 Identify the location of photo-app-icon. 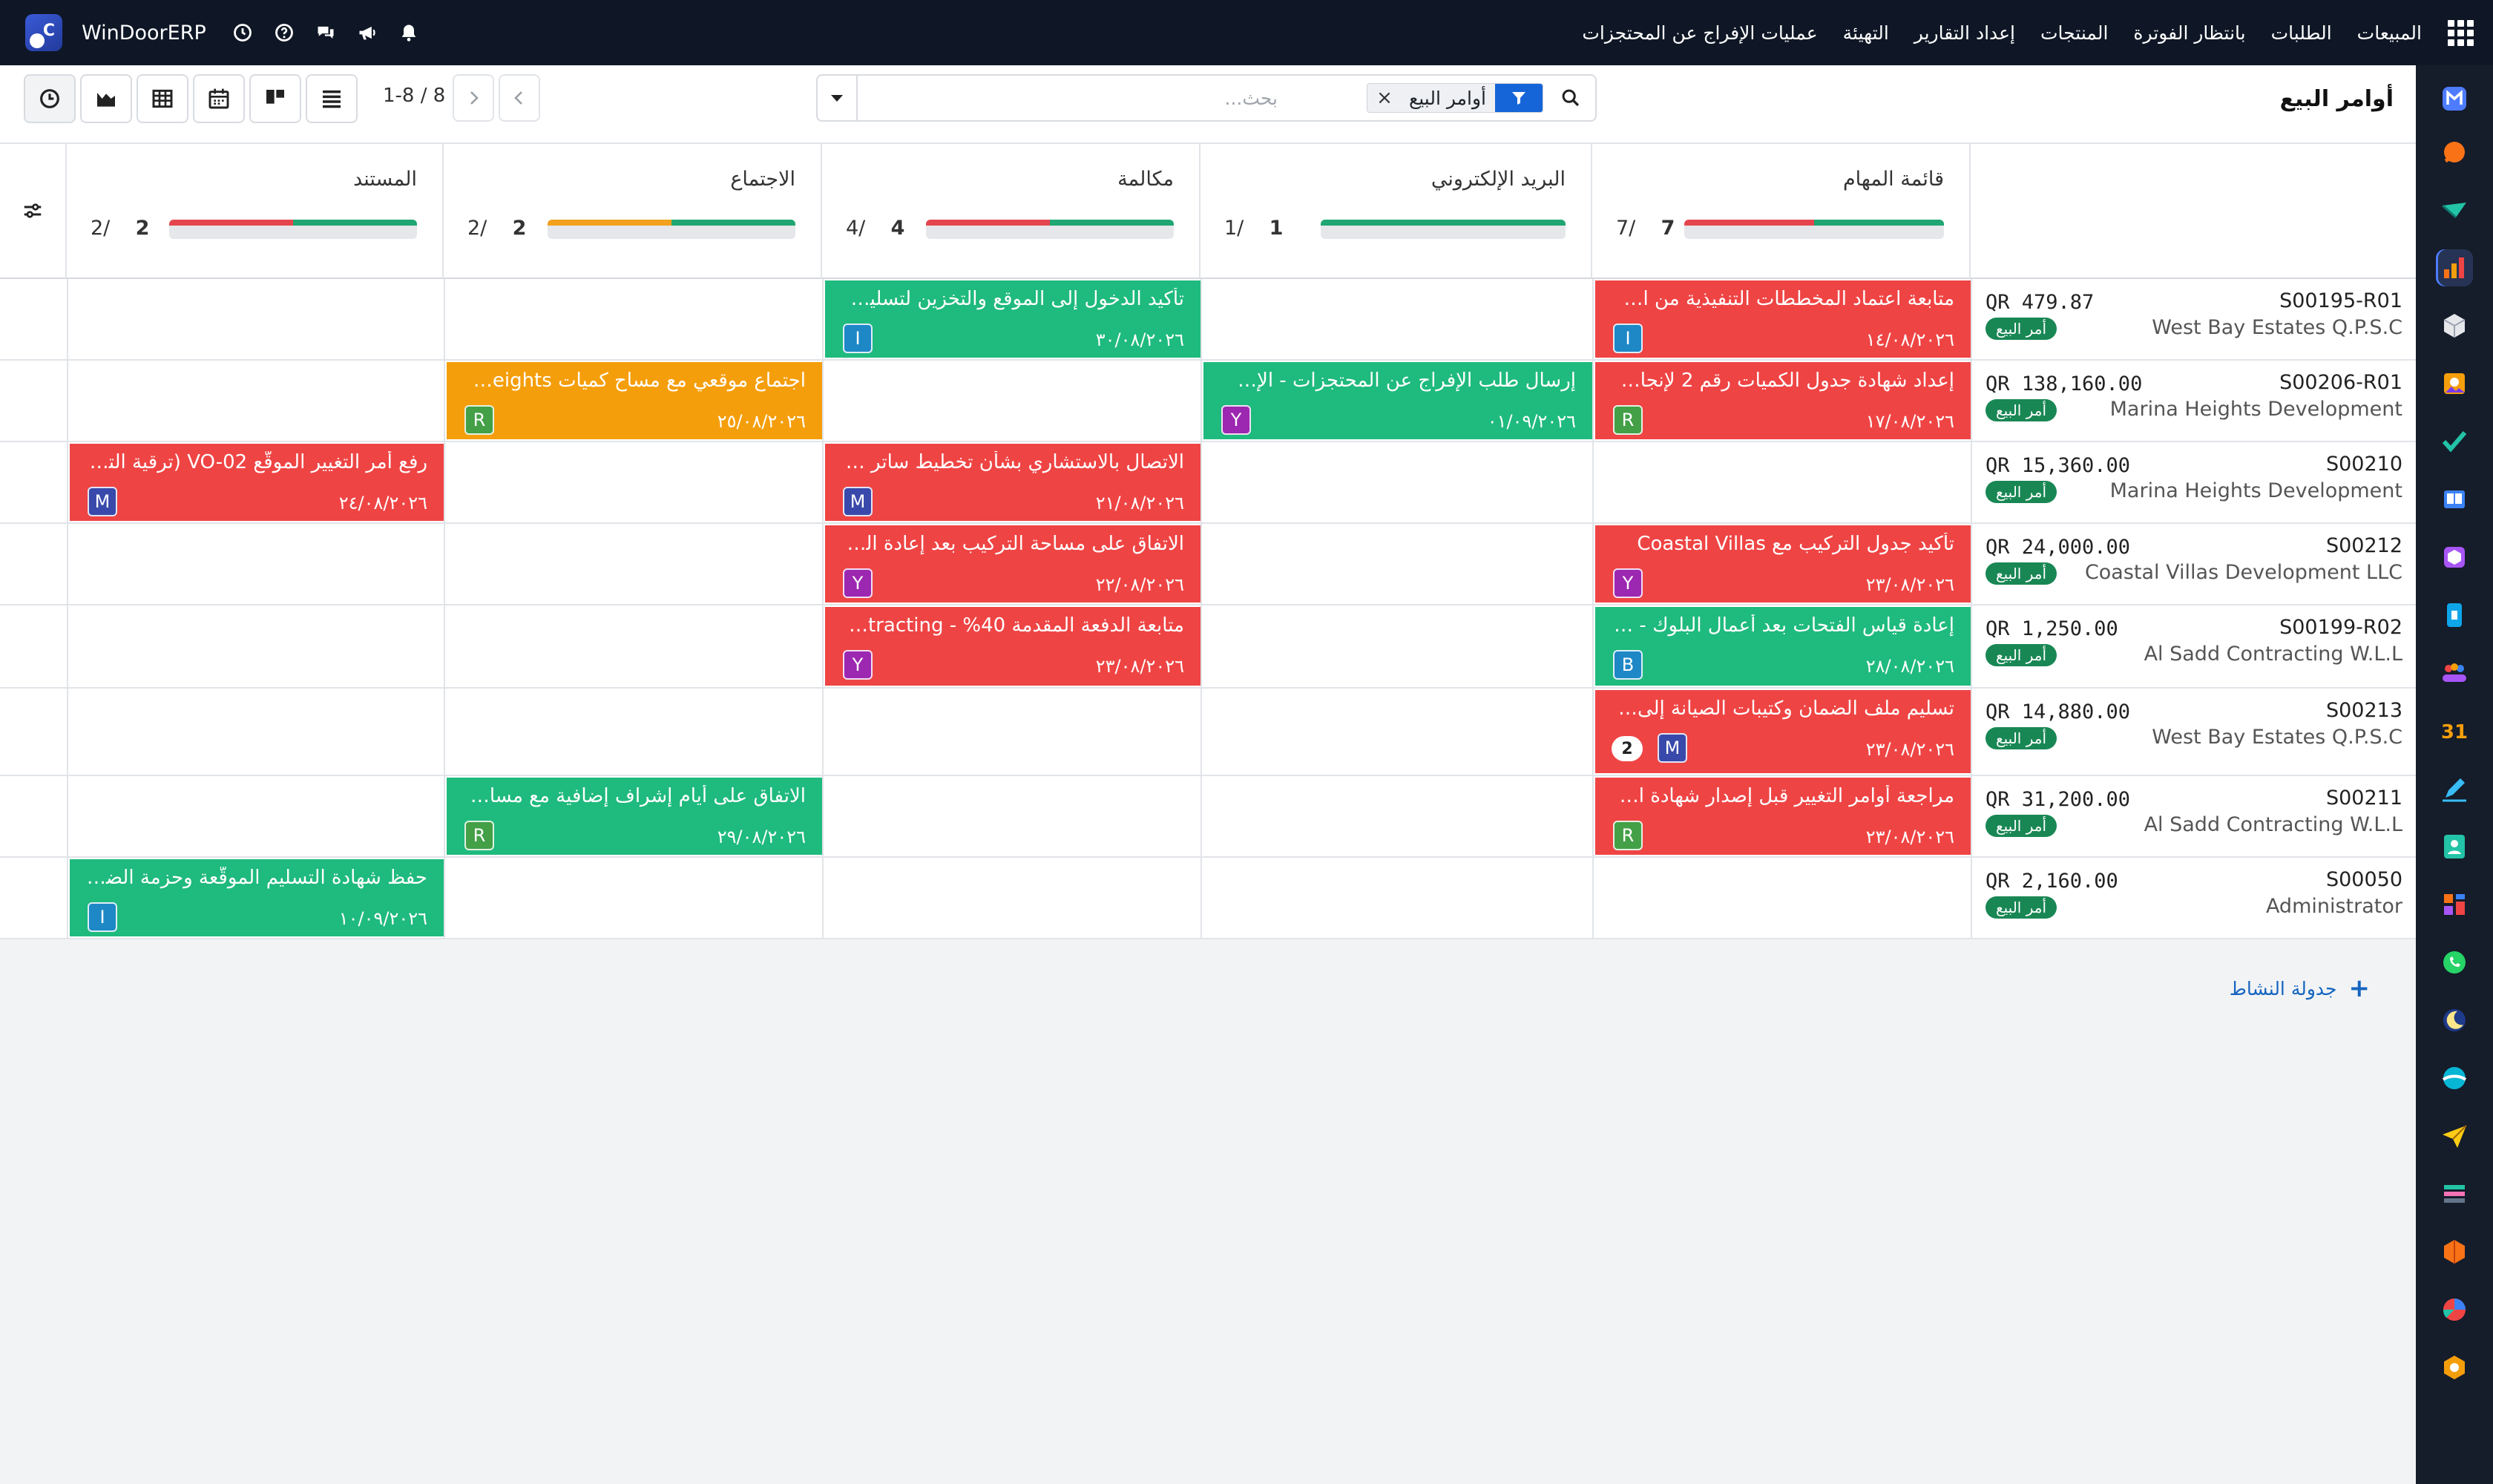
(2454, 383).